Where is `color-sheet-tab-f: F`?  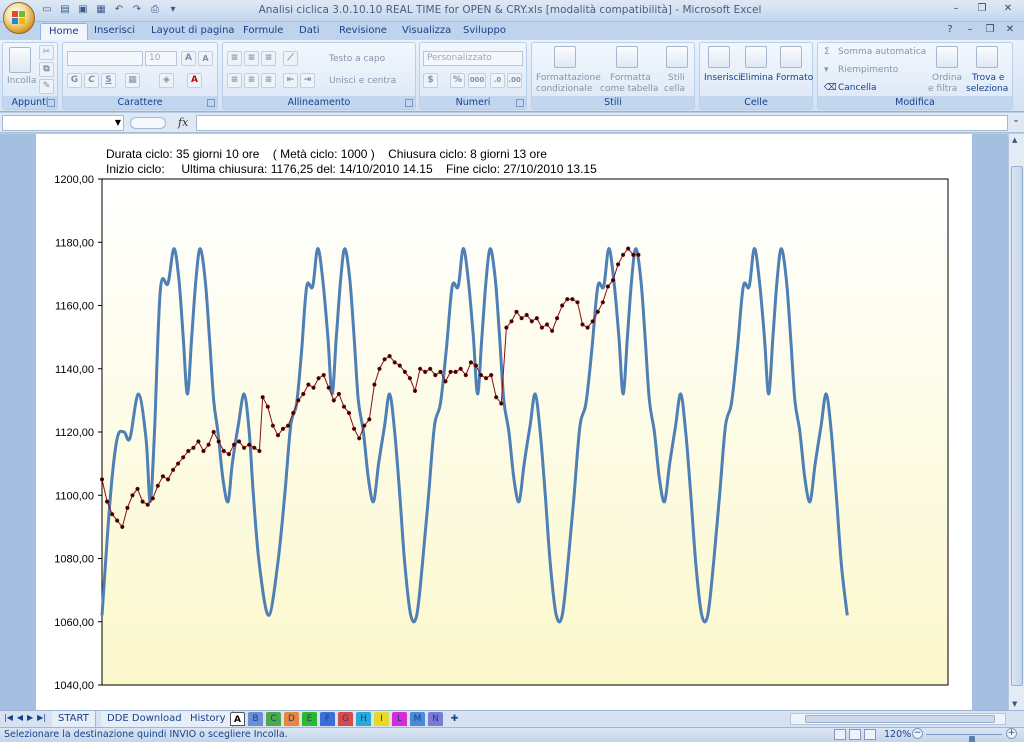
color-sheet-tab-f: F is located at coordinates (327, 719).